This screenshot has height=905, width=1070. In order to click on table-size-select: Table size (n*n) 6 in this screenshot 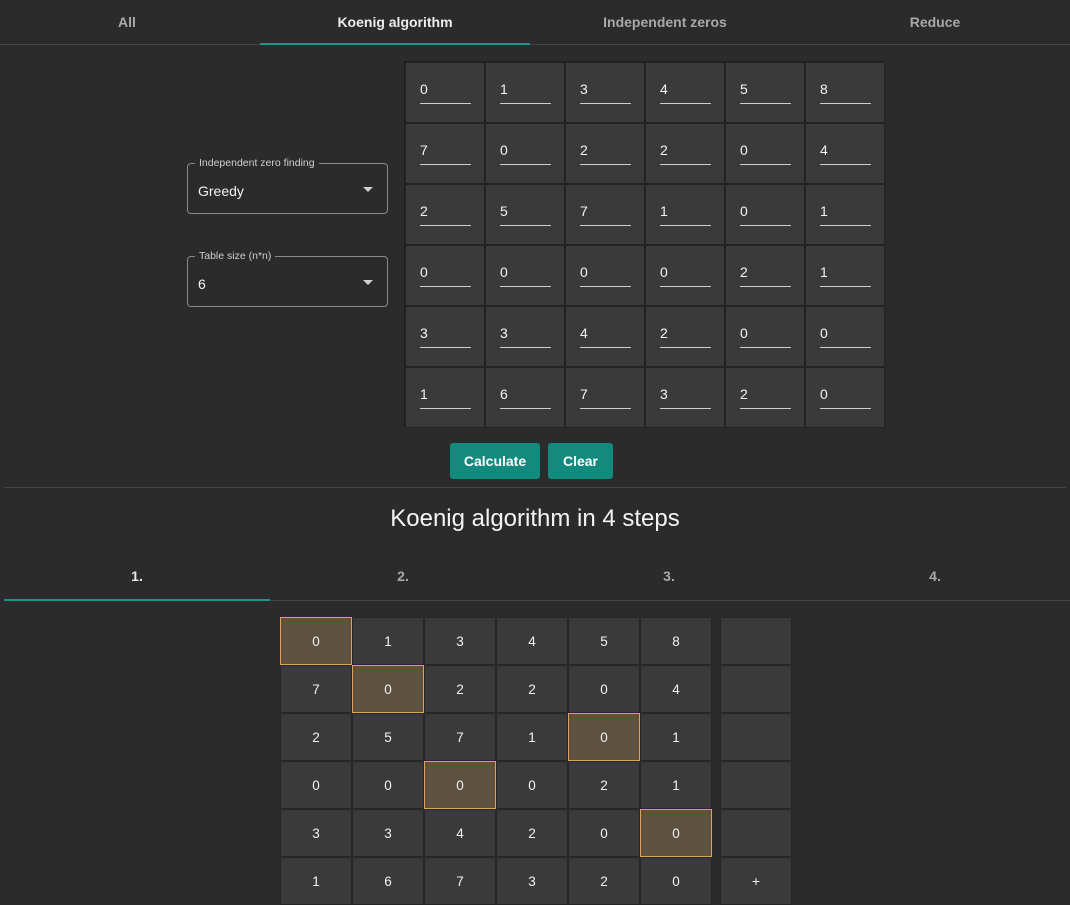, I will do `click(287, 278)`.